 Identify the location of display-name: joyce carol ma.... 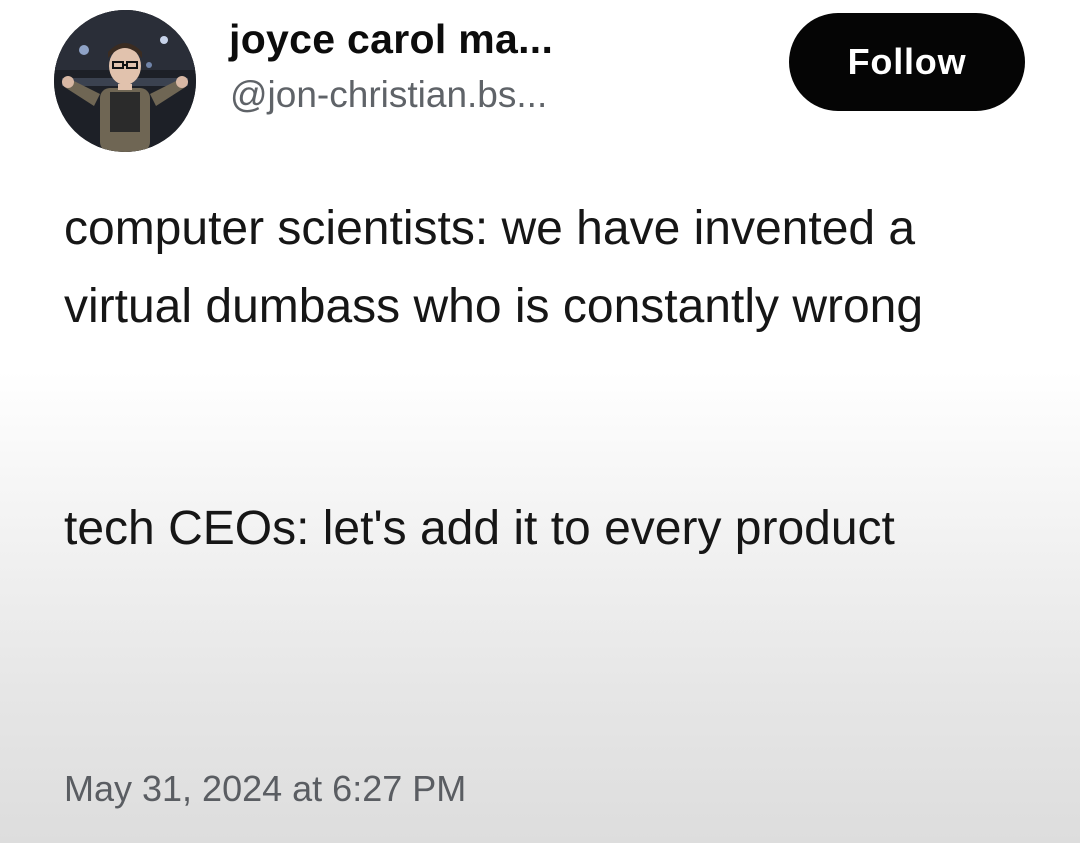
(391, 39).